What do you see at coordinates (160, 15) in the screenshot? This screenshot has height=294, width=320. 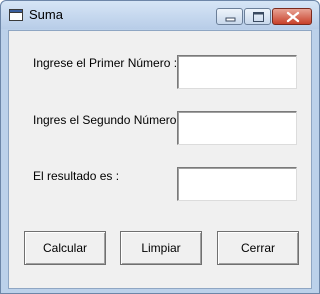 I see `title-bar: Suma` at bounding box center [160, 15].